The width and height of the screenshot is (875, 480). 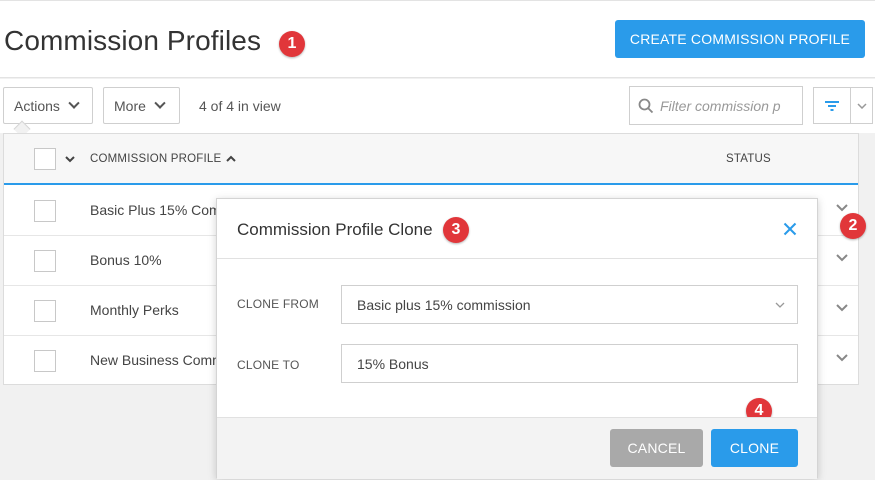 I want to click on clone-to-label: CLONE TO, so click(x=268, y=365).